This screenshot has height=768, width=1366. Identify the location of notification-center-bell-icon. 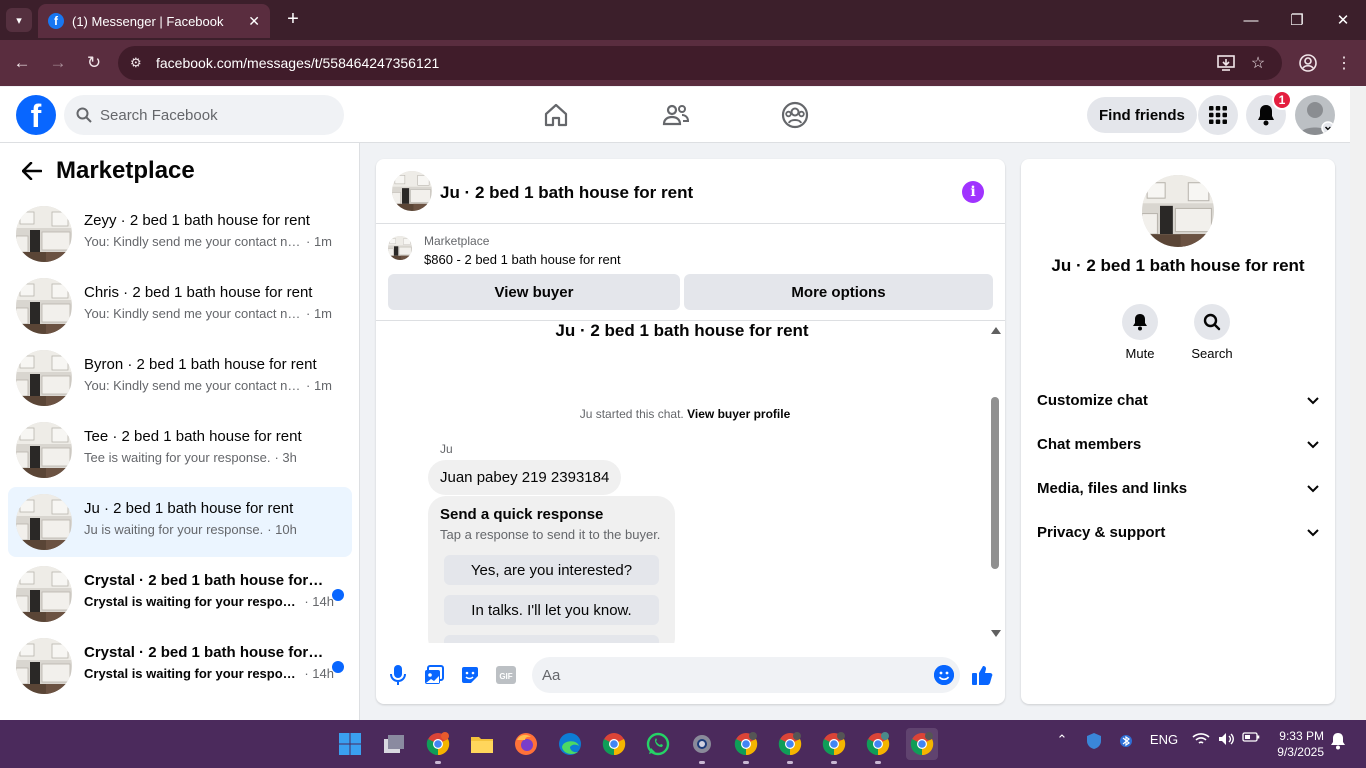
(1338, 741).